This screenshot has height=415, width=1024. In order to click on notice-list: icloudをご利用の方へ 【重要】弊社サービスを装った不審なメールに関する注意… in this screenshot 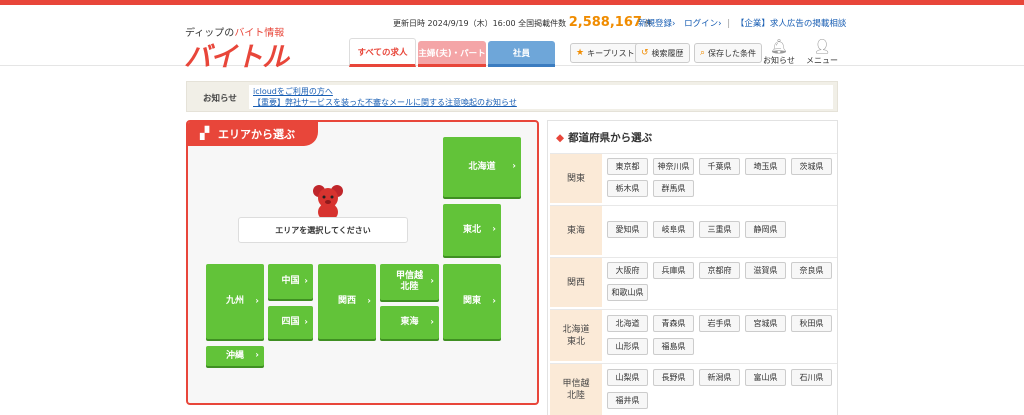, I will do `click(541, 97)`.